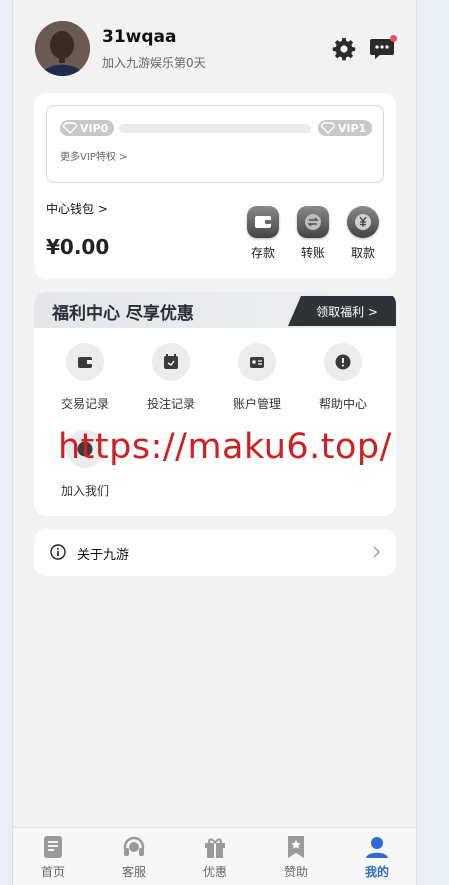 The width and height of the screenshot is (449, 885). I want to click on bet-records-item: 投注记录, so click(171, 377).